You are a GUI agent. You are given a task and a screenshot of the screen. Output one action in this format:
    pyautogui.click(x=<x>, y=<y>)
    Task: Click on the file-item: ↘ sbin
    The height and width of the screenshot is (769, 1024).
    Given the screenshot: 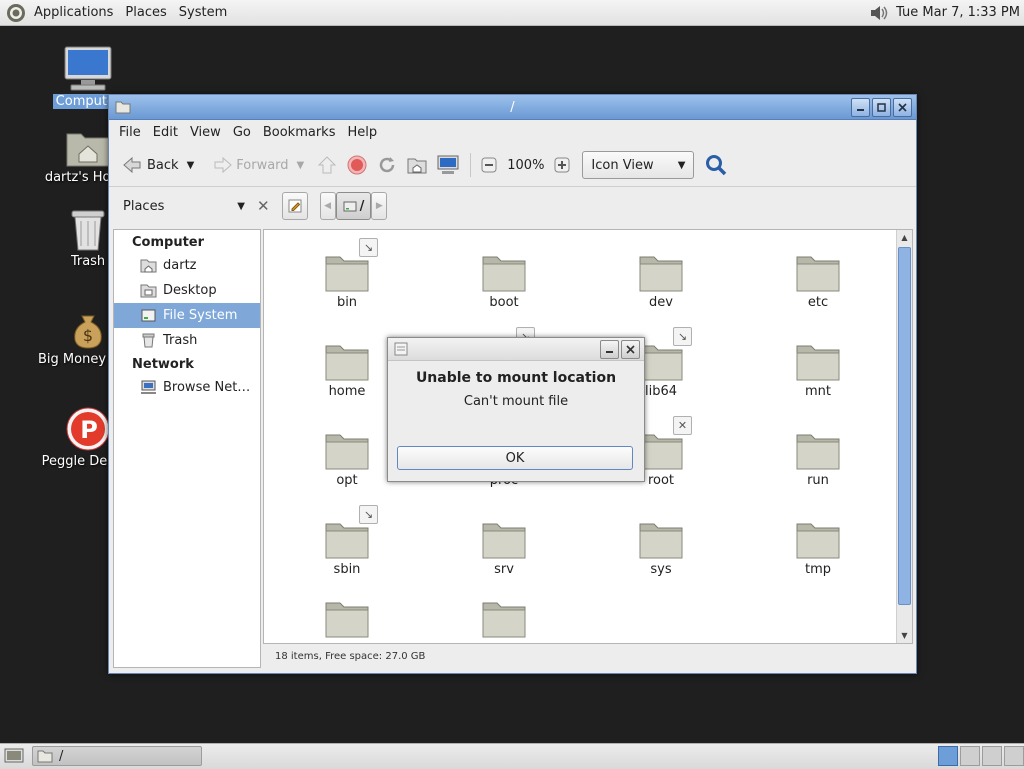 What is the action you would take?
    pyautogui.click(x=347, y=541)
    